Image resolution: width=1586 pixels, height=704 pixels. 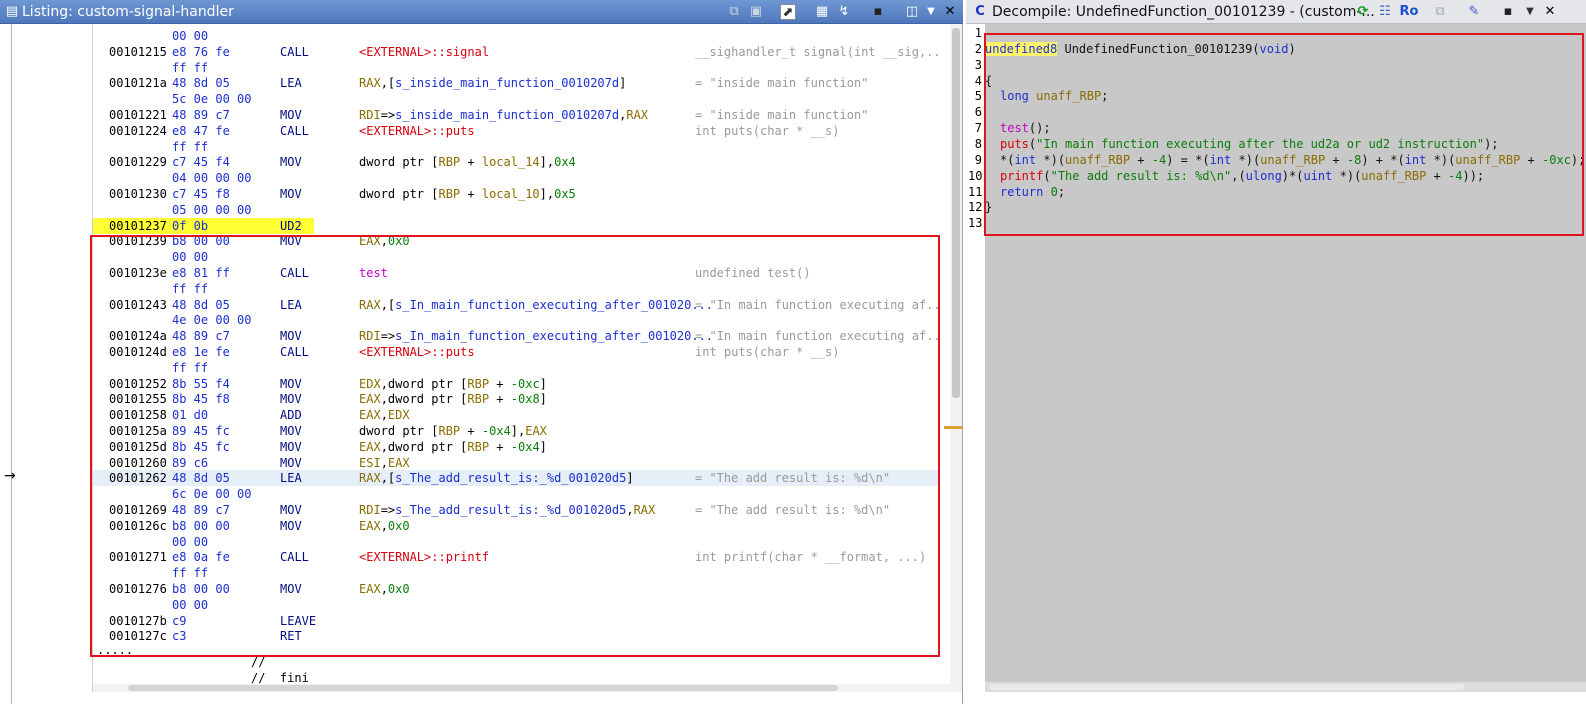 What do you see at coordinates (516, 36) in the screenshot?
I see `listing-row: 00 00` at bounding box center [516, 36].